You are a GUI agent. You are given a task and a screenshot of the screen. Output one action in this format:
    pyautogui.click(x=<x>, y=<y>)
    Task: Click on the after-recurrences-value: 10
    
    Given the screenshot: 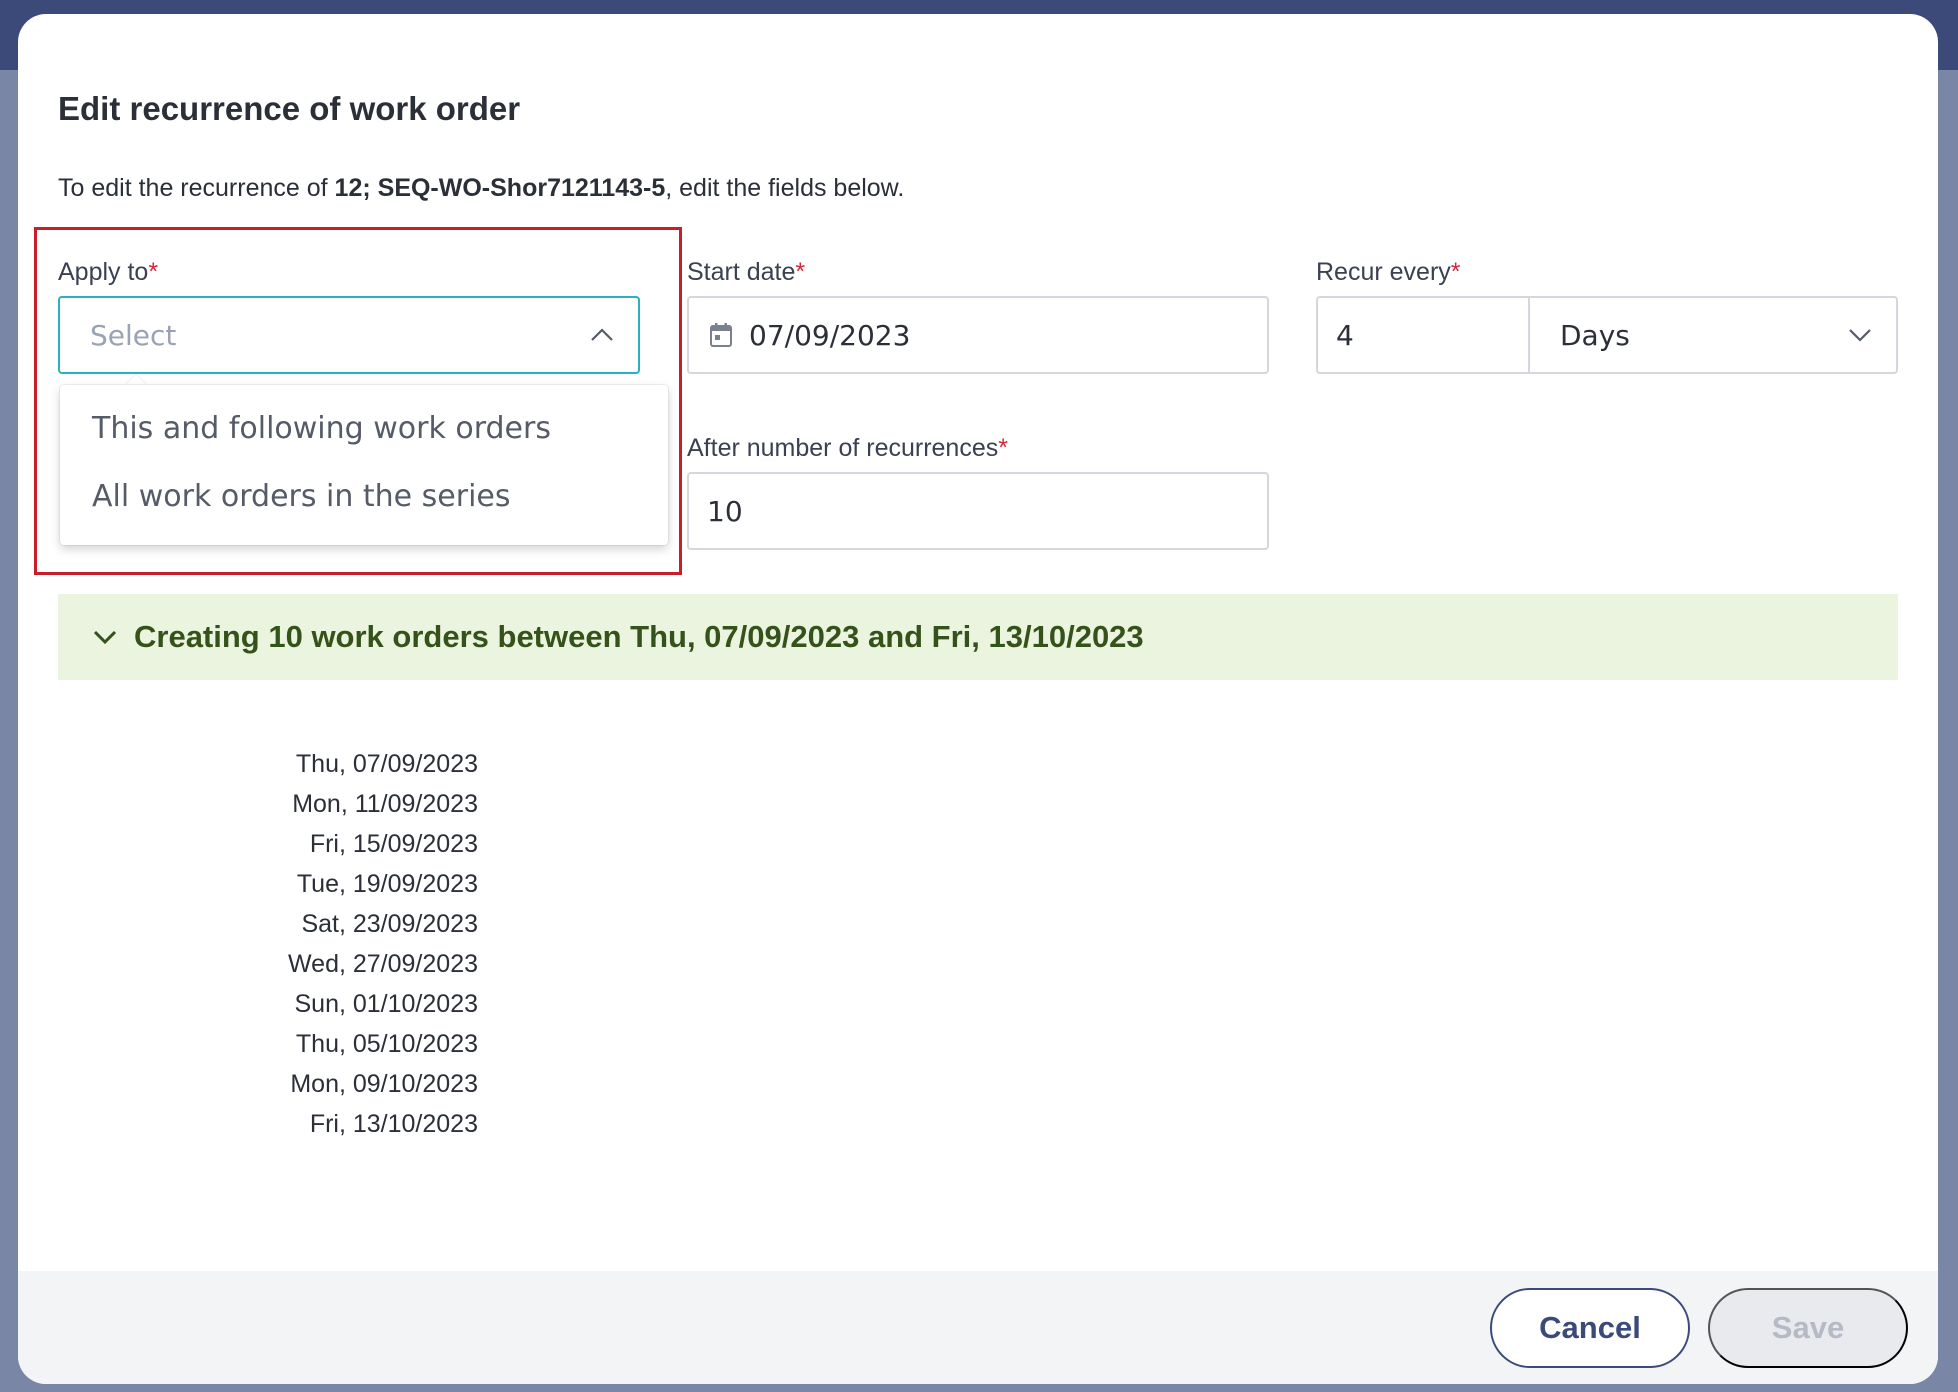 What is the action you would take?
    pyautogui.click(x=725, y=511)
    